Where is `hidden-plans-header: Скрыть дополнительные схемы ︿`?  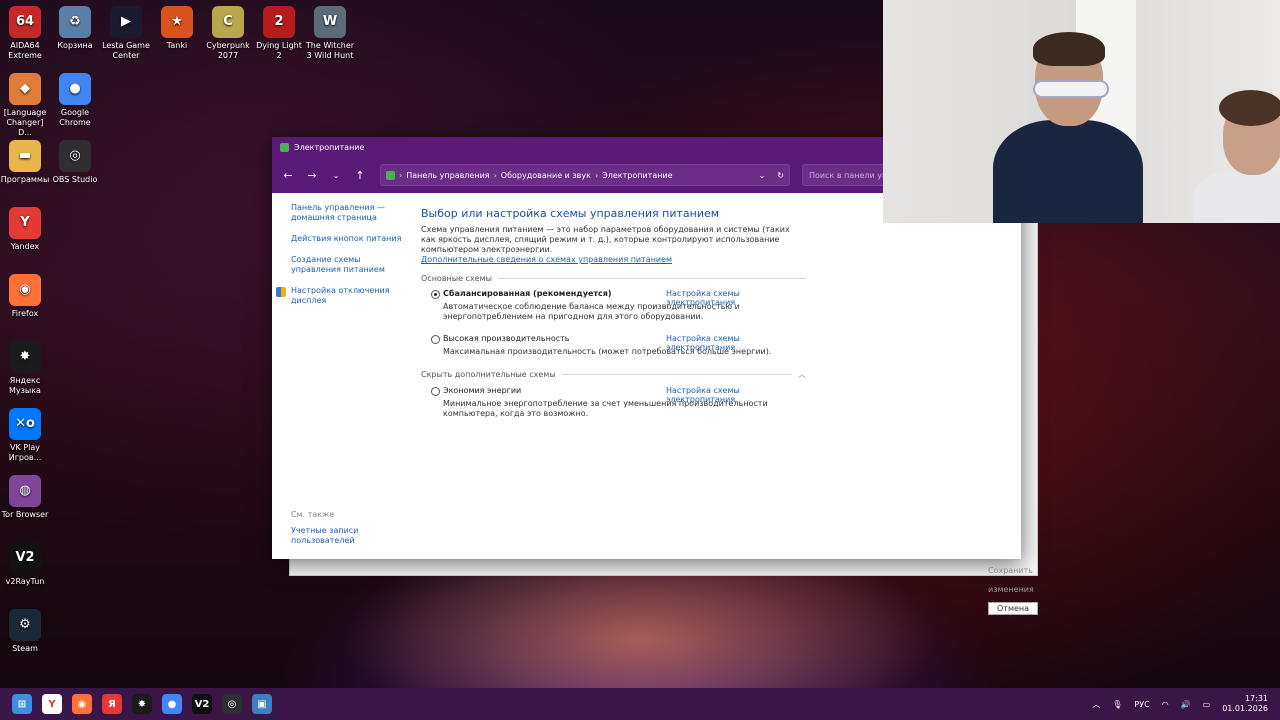
hidden-plans-header: Скрыть дополнительные схемы ︿ is located at coordinates (613, 374).